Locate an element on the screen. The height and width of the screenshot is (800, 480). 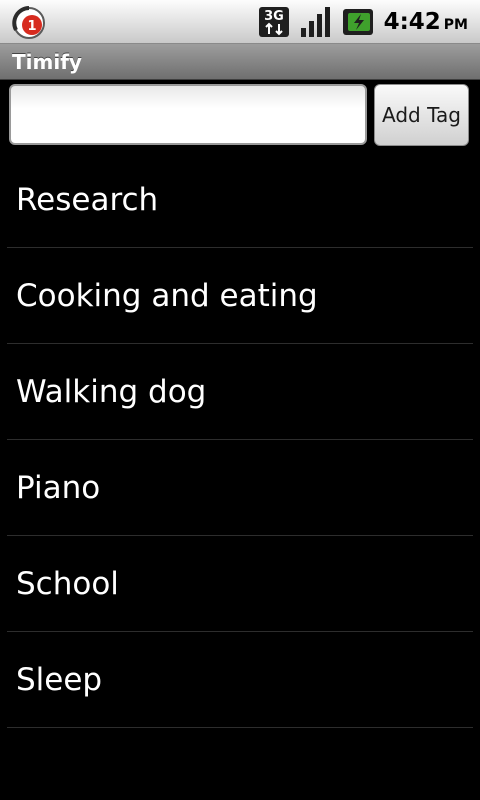
status-clock: 4:42 PM is located at coordinates (426, 22).